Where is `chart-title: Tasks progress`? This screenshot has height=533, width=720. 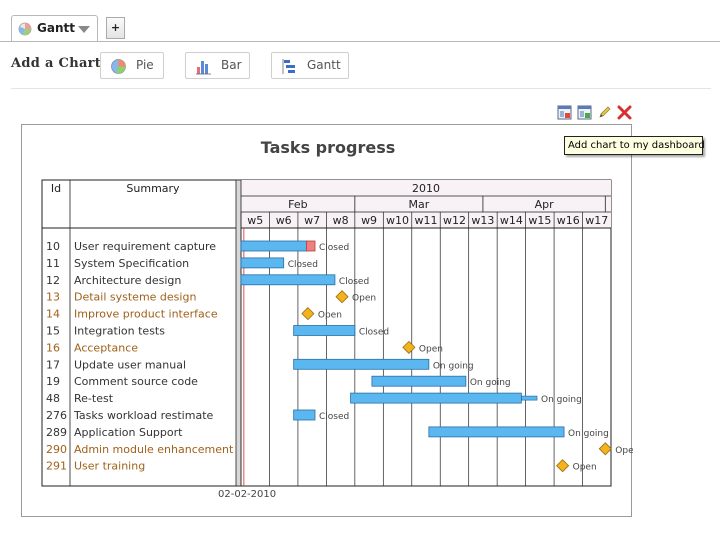
chart-title: Tasks progress is located at coordinates (328, 147).